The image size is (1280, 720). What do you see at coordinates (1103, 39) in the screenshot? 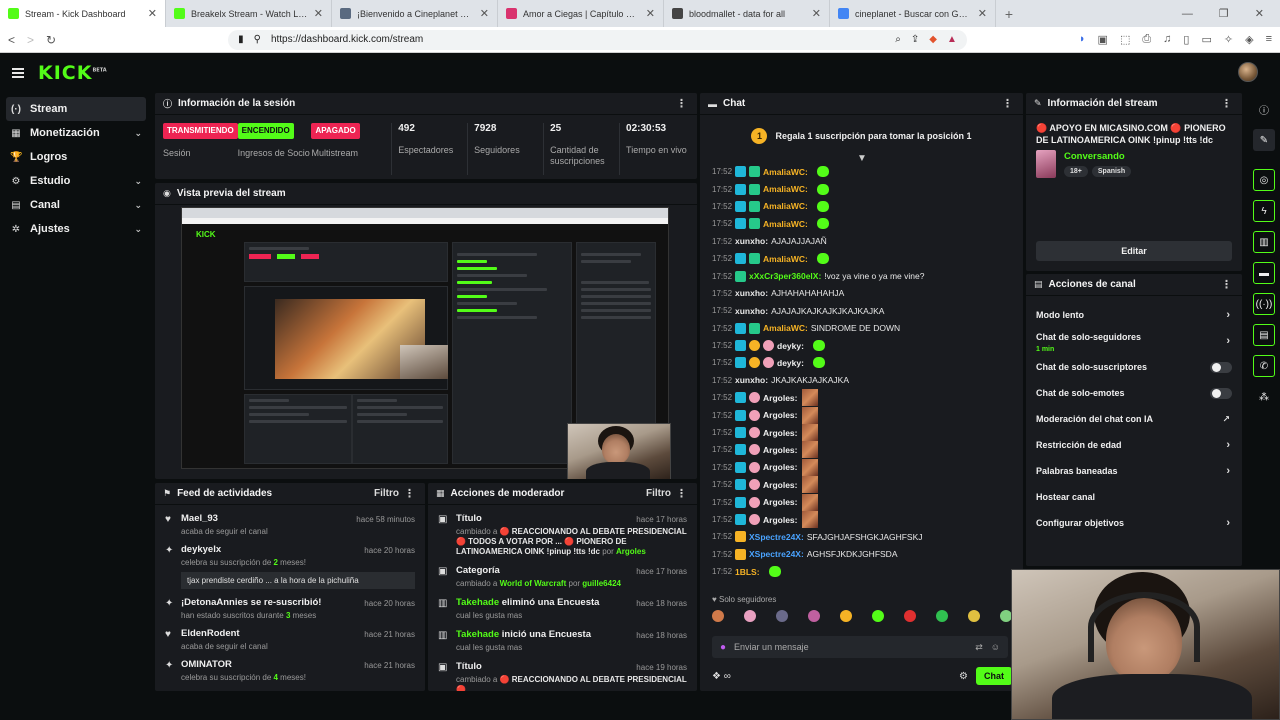
I see `extension-icon: ▣` at bounding box center [1103, 39].